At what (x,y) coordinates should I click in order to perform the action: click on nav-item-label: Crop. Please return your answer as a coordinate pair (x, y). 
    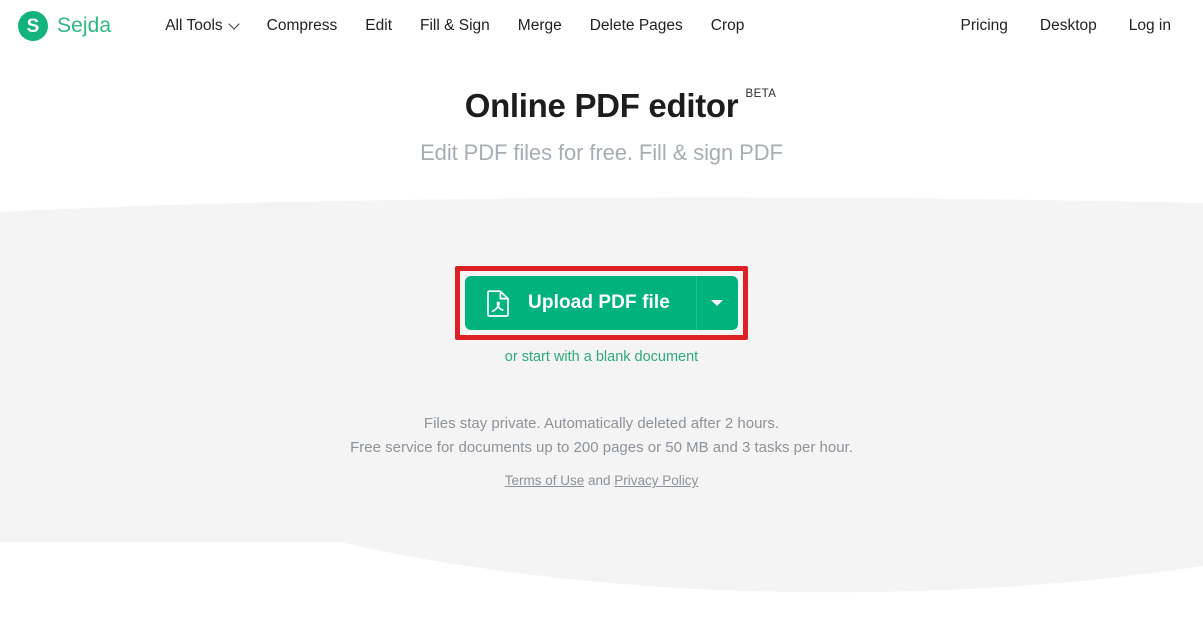
    Looking at the image, I should click on (727, 25).